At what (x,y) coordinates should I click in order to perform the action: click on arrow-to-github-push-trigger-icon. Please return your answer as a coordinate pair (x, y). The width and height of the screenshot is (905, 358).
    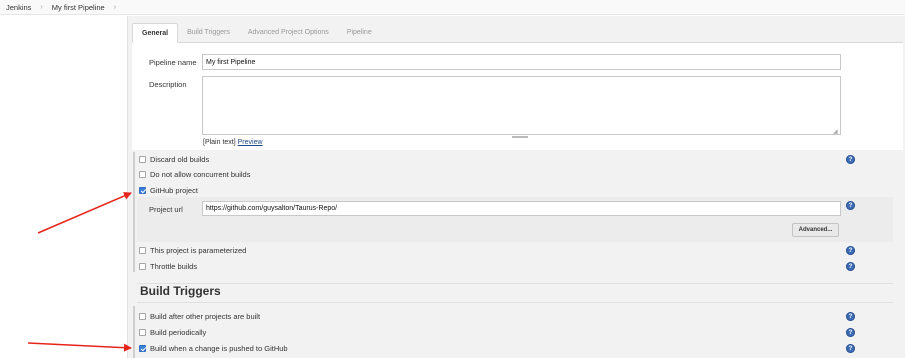
    Looking at the image, I should click on (79, 347).